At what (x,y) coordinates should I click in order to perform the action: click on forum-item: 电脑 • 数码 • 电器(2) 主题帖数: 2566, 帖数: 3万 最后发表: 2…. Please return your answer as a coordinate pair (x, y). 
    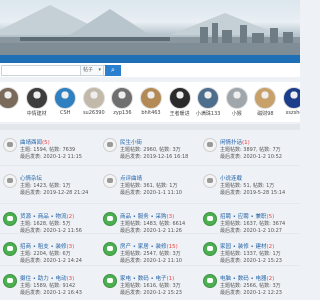
    Looking at the image, I should click on (250, 284).